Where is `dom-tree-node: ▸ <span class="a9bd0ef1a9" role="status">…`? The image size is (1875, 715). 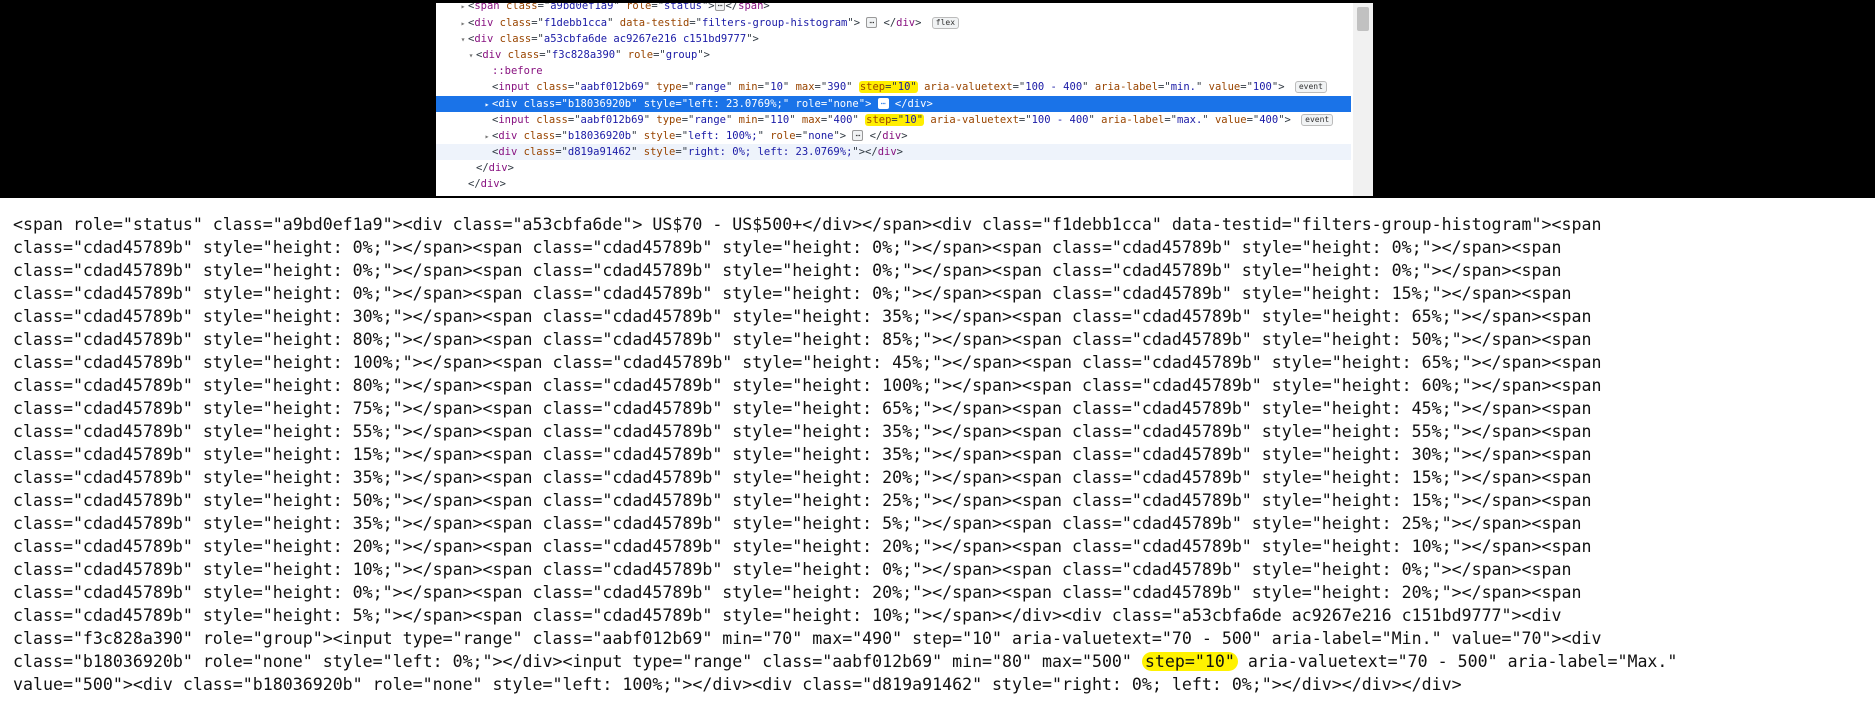 dom-tree-node: ▸ <span class="a9bd0ef1a9" role="status">… is located at coordinates (893, 8).